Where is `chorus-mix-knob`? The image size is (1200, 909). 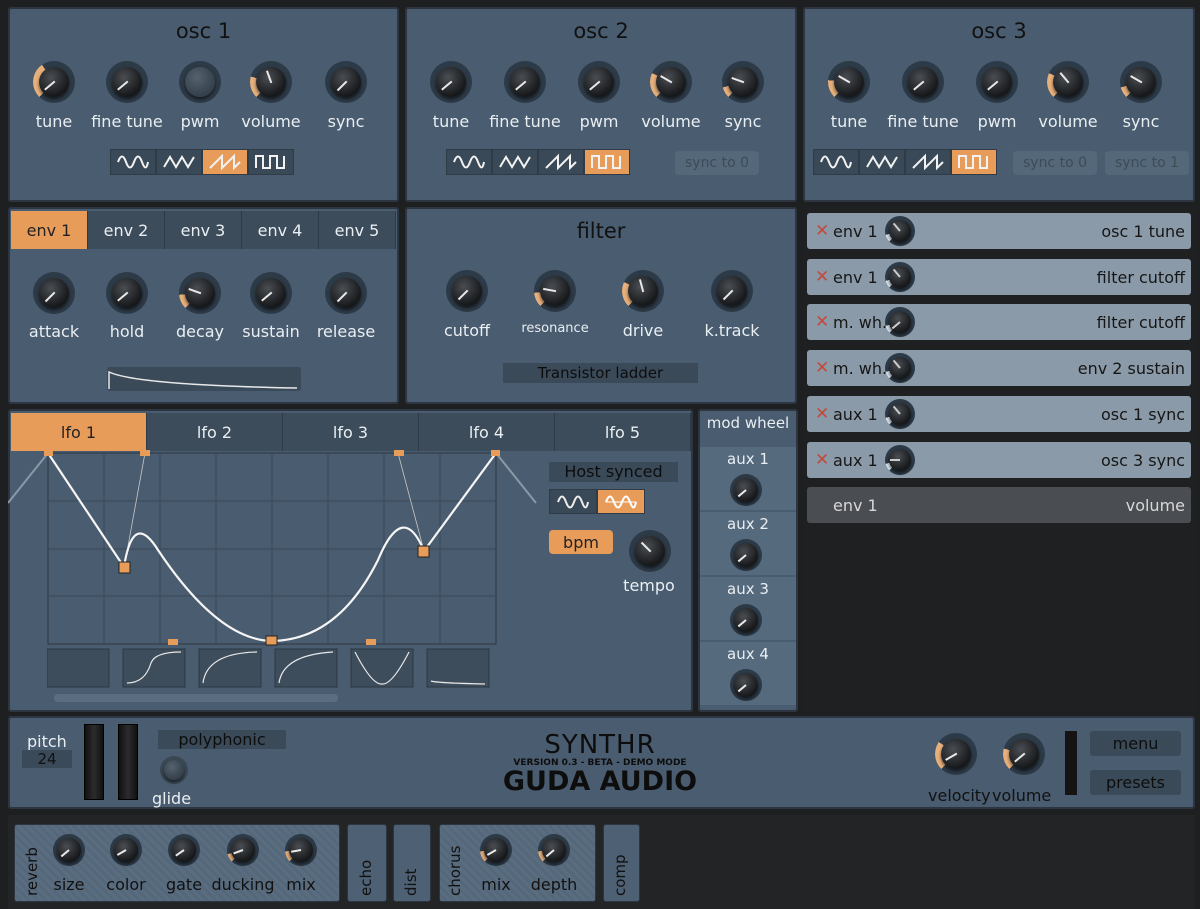 chorus-mix-knob is located at coordinates (496, 850).